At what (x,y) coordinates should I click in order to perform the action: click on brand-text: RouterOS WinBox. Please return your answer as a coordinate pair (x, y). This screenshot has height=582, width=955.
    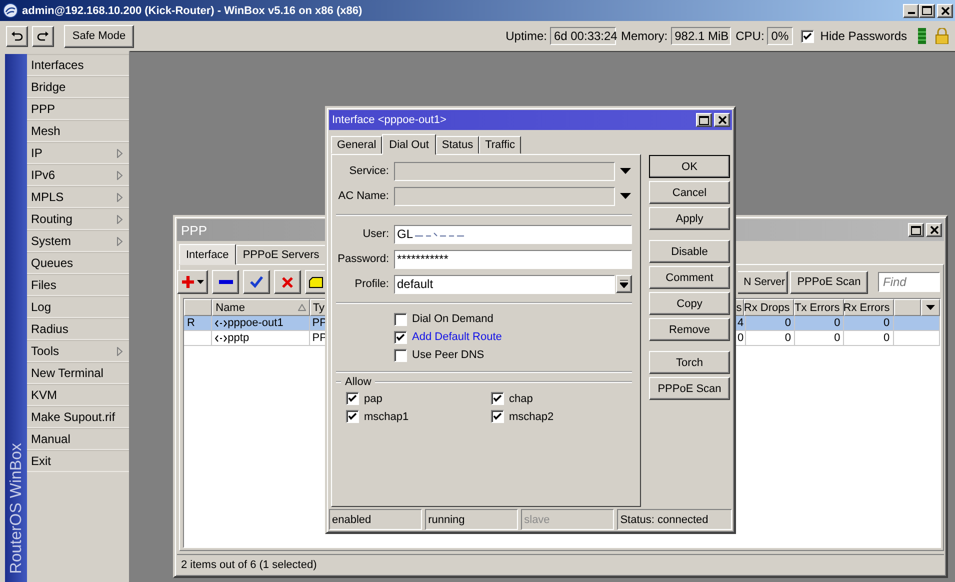
    Looking at the image, I should click on (17, 509).